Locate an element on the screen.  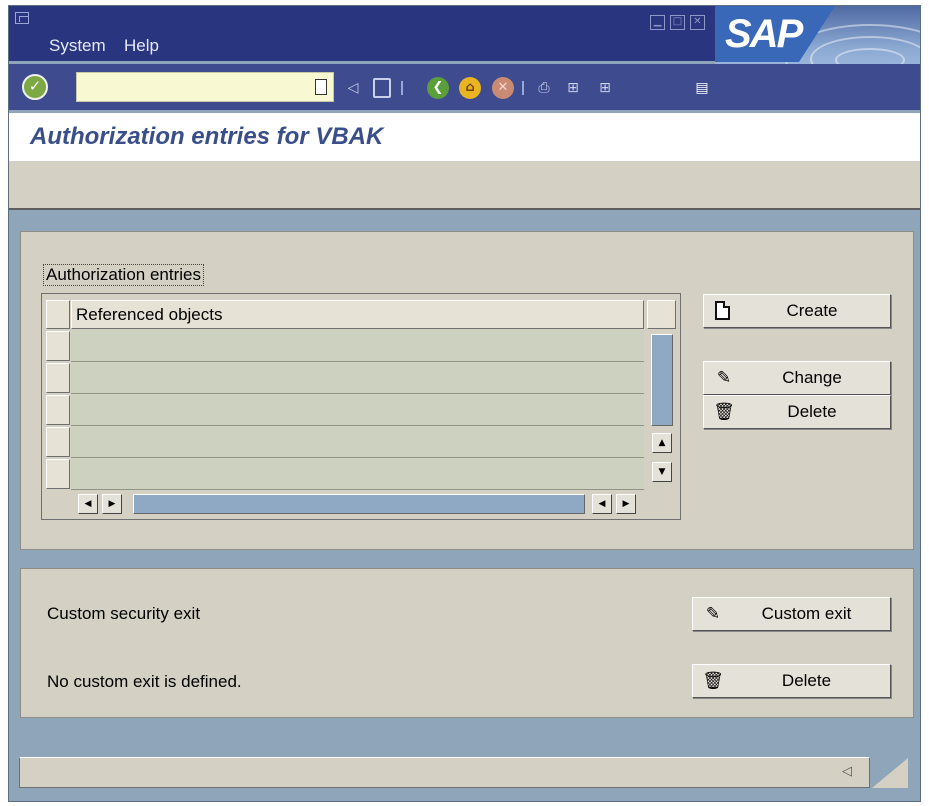
custom-exit-button: ✎ Custom exit is located at coordinates (791, 614).